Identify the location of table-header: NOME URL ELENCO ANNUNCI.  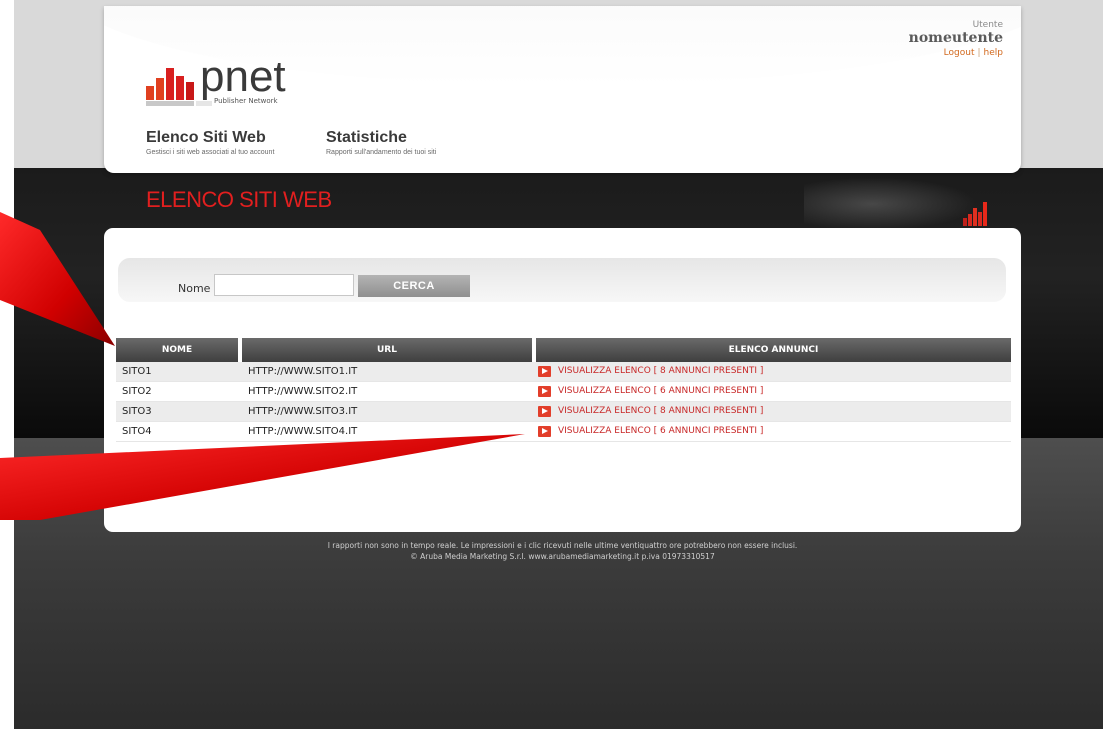
(563, 350).